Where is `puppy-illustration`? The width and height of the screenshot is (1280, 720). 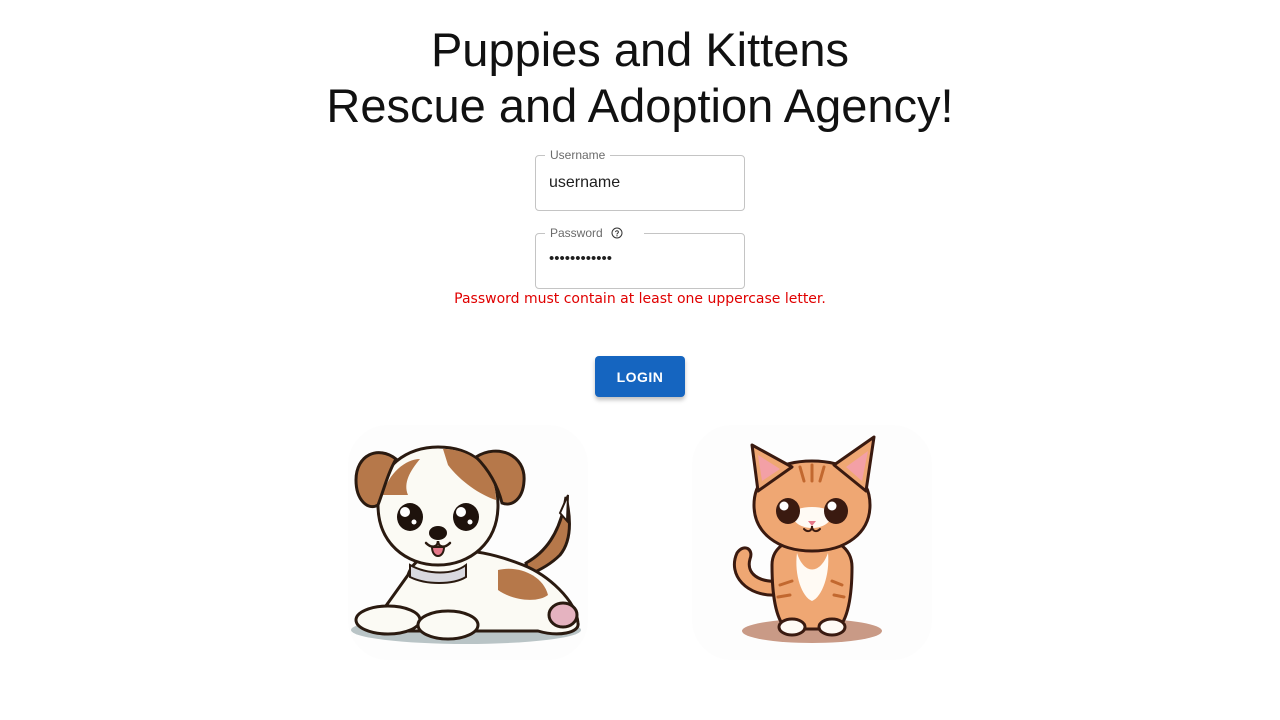 puppy-illustration is located at coordinates (468, 542).